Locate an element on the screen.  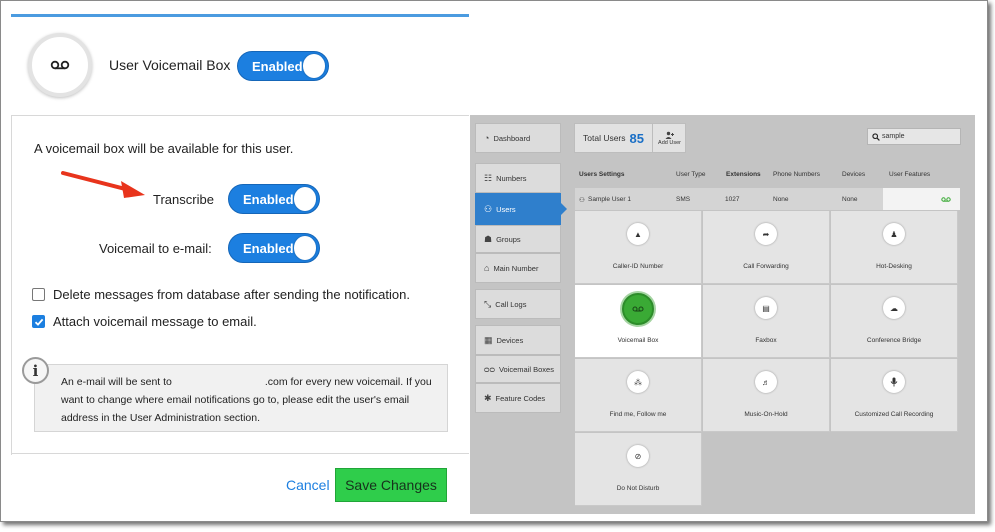
save-changes-button: Save Changes is located at coordinates (391, 485).